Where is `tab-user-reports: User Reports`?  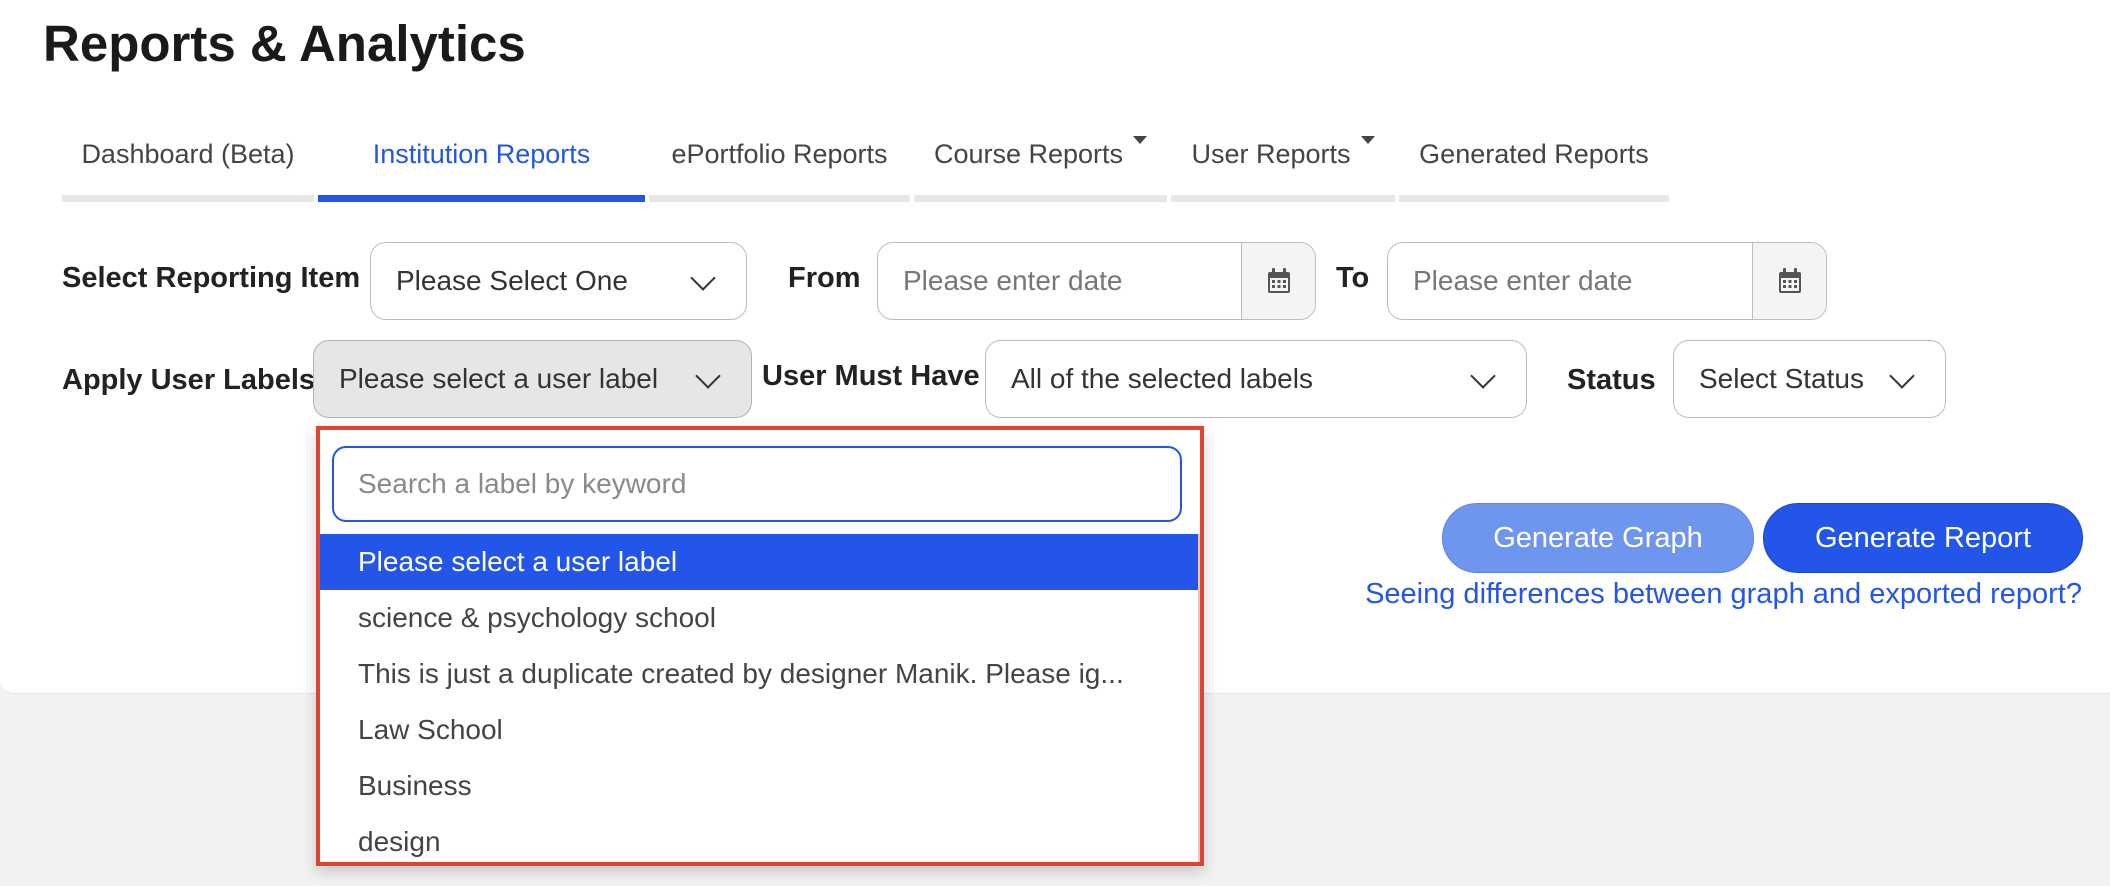
tab-user-reports: User Reports is located at coordinates (1283, 166).